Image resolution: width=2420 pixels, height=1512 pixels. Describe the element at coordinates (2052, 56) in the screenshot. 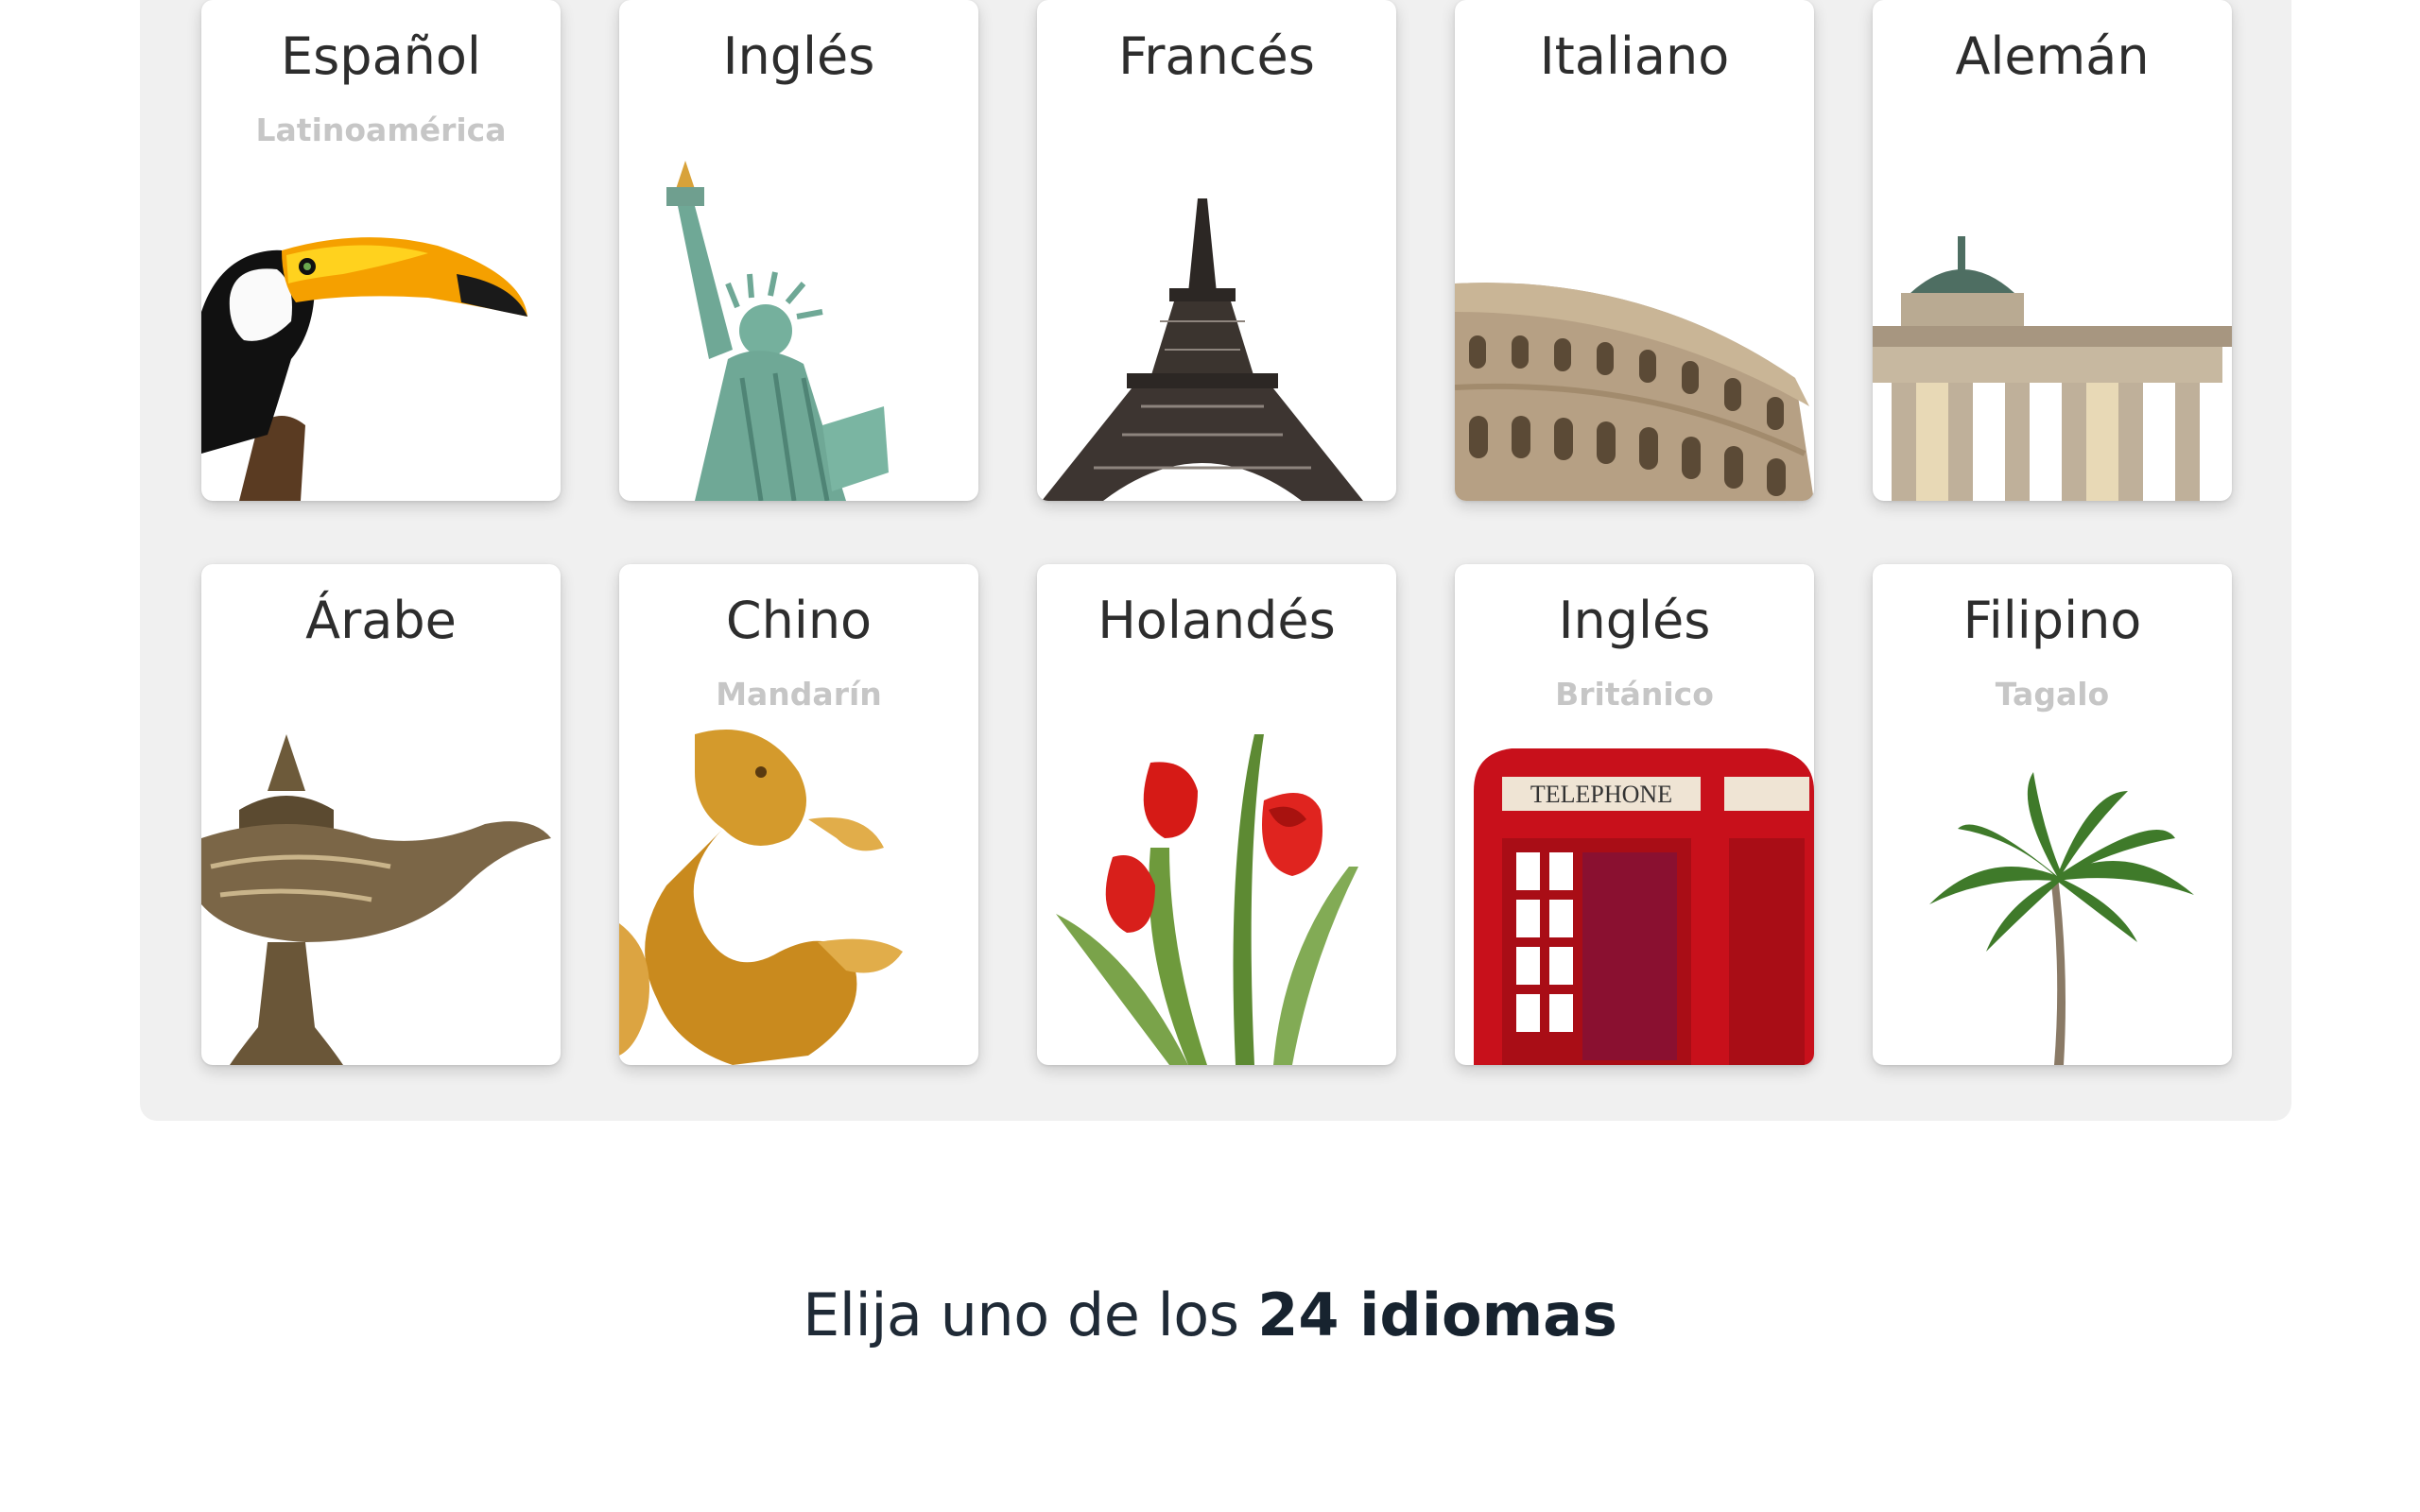

I see `language-name: Alemán` at that location.